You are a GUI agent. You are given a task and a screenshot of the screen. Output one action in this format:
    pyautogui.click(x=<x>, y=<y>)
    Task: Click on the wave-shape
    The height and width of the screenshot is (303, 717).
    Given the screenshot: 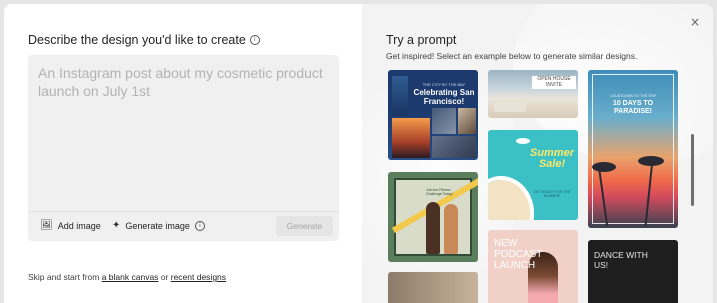 What is the action you would take?
    pyautogui.click(x=511, y=198)
    